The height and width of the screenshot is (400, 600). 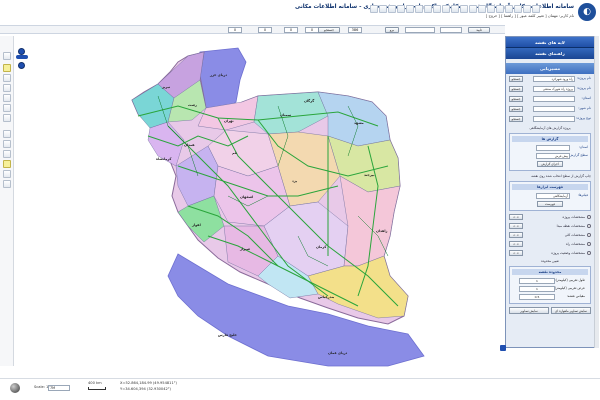 What do you see at coordinates (550, 139) in the screenshot?
I see `report-title: گزارش ها` at bounding box center [550, 139].